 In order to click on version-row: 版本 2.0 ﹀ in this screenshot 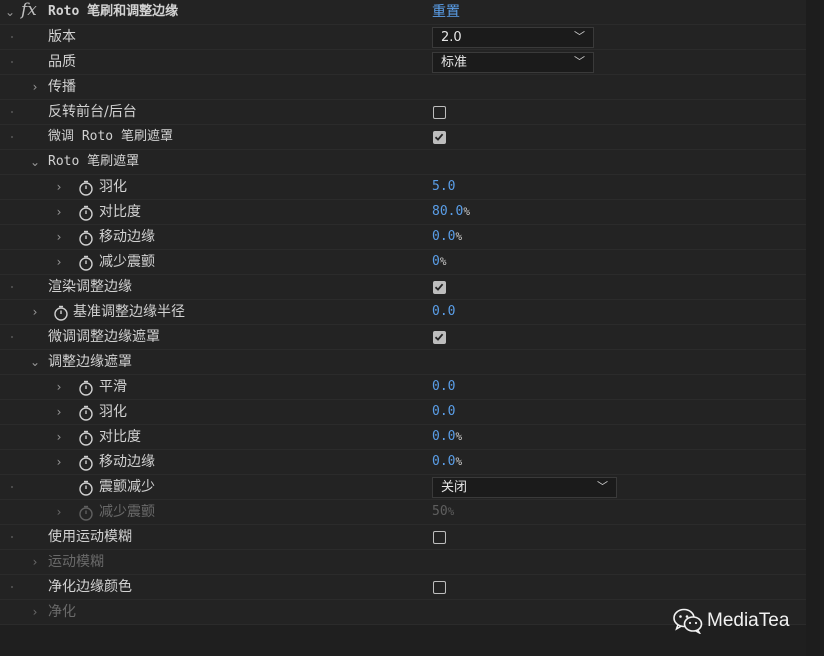, I will do `click(403, 37)`.